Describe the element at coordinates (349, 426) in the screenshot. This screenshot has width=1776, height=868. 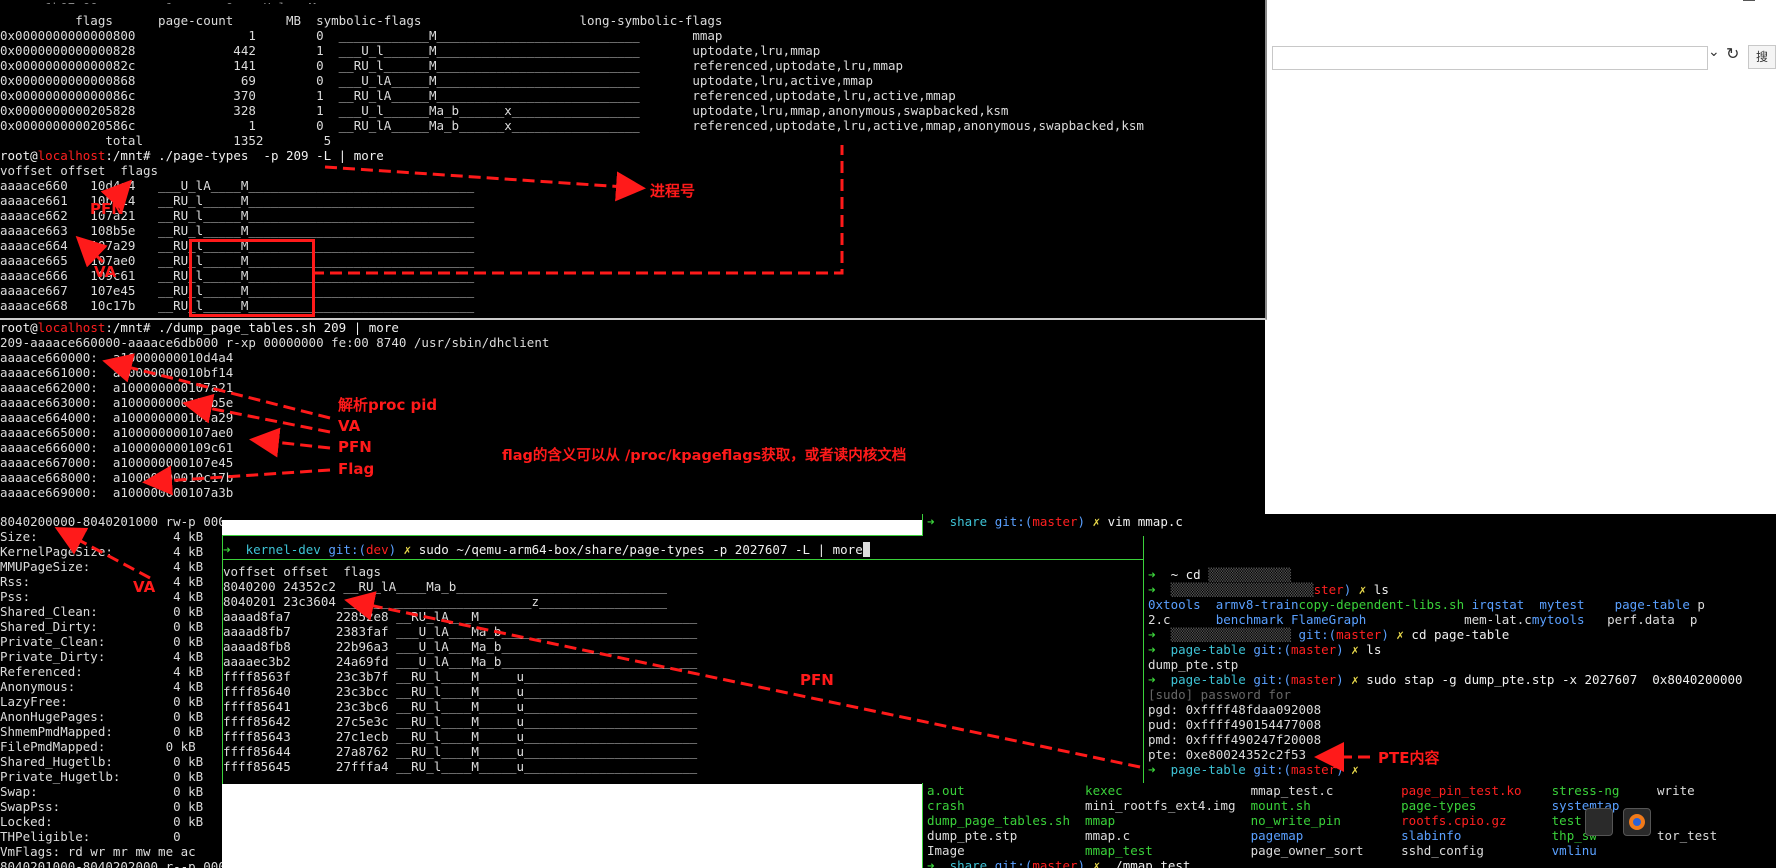
I see `annotation-va-mid: VA` at that location.